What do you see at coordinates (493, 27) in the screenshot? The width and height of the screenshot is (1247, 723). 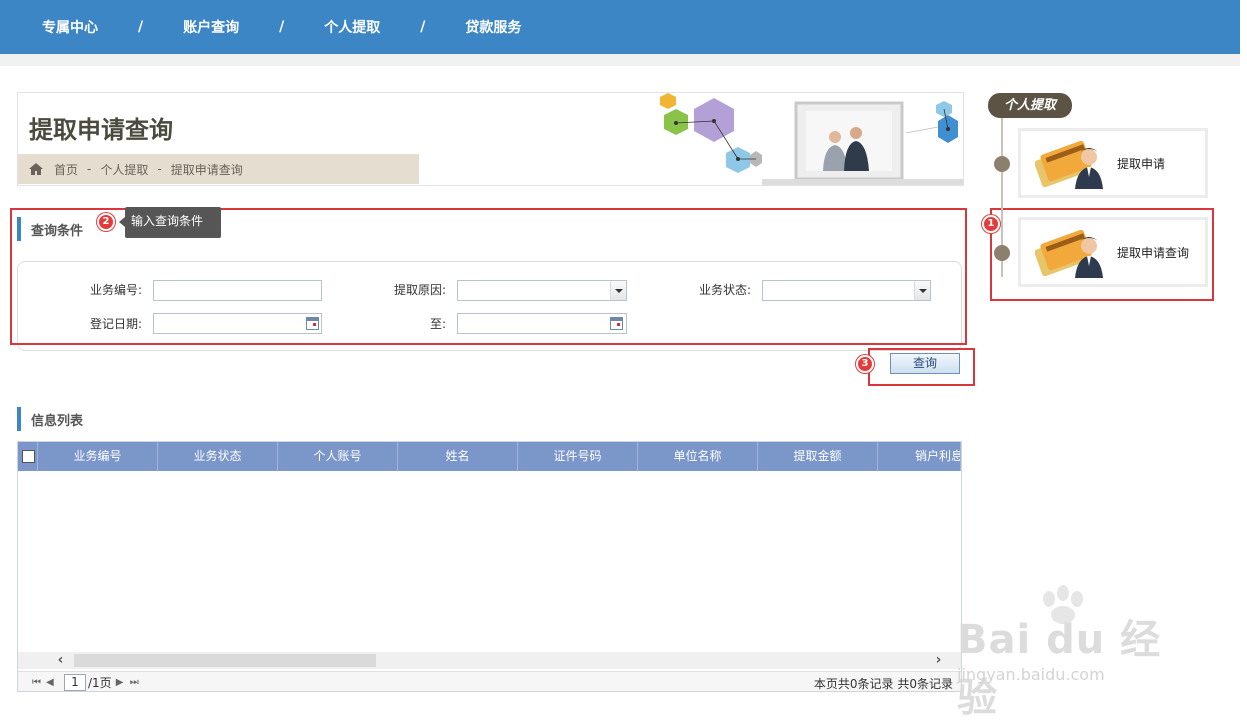 I see `nav-item-loan-service: 贷款服务` at bounding box center [493, 27].